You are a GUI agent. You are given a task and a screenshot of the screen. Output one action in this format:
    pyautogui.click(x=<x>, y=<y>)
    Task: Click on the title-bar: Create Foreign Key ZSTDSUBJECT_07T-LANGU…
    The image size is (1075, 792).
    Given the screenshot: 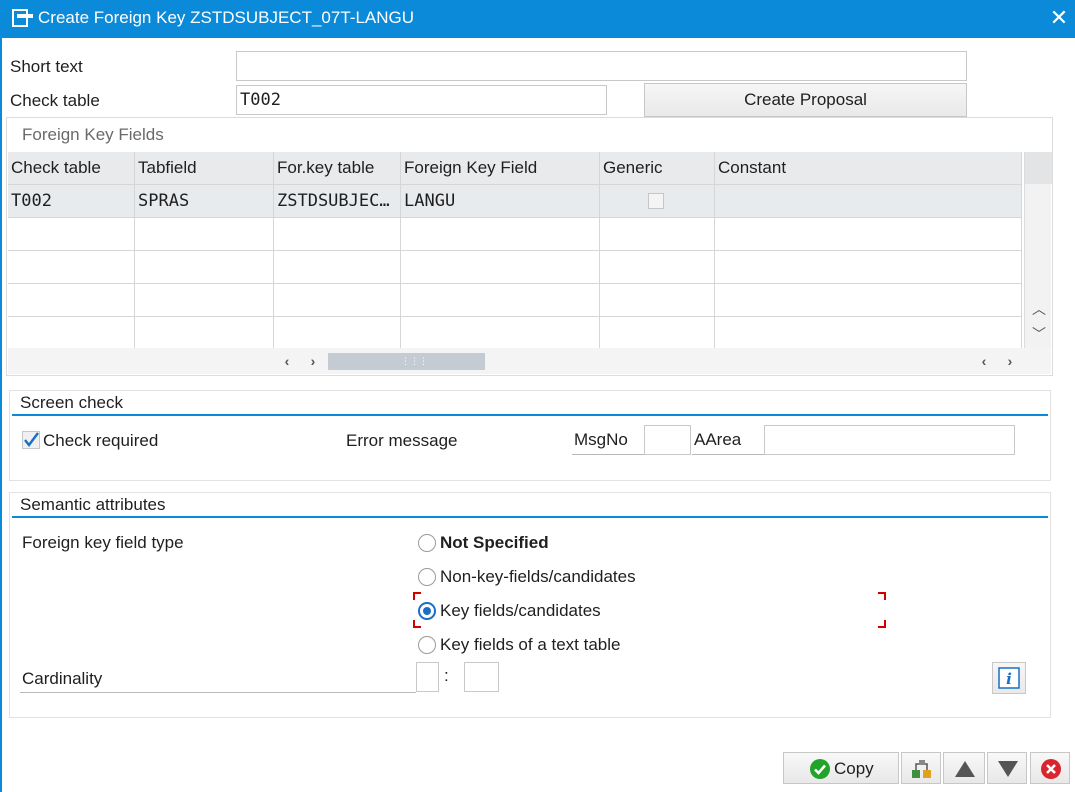 What is the action you would take?
    pyautogui.click(x=538, y=19)
    